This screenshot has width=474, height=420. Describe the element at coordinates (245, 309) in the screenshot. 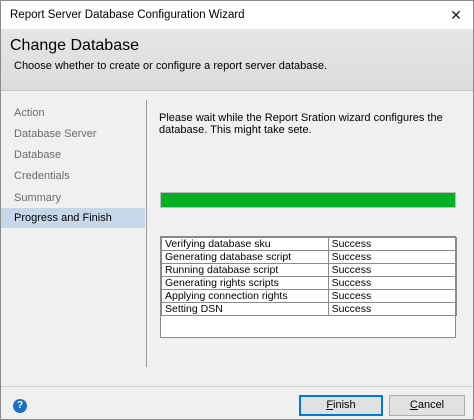

I see `task-cell: Setting DSN` at that location.